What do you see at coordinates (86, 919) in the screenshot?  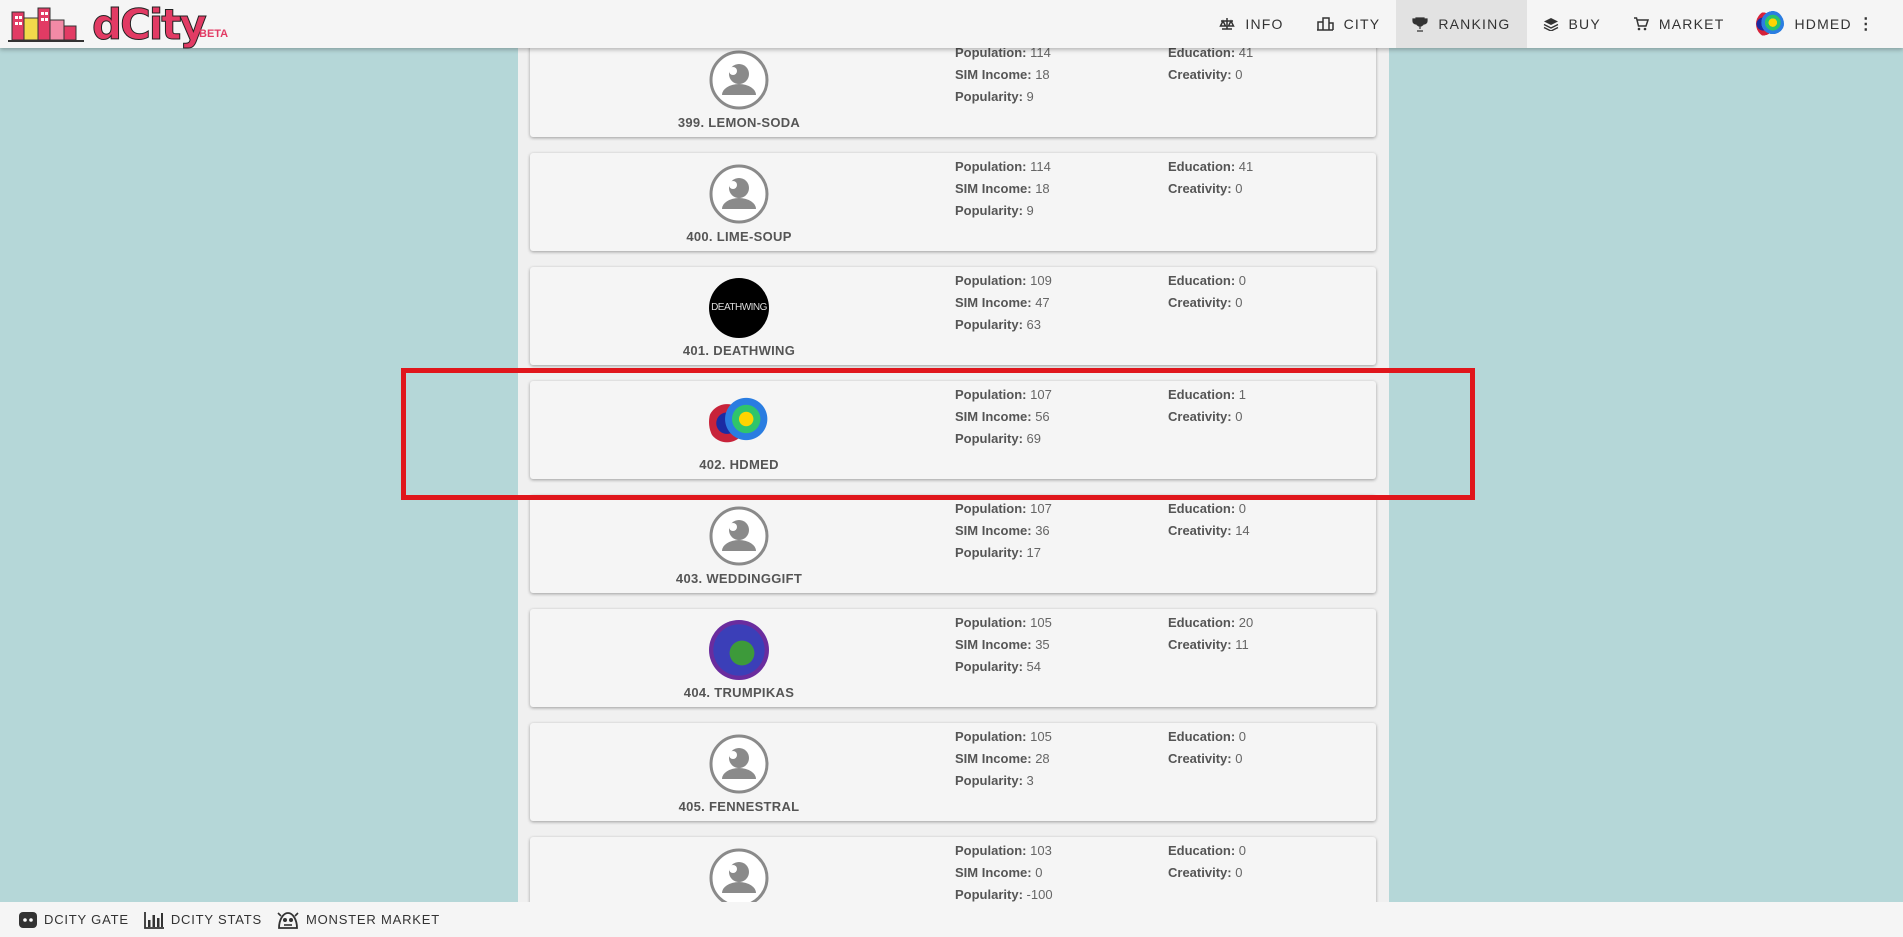 I see `dcity-gate-label: DCITY GATE` at bounding box center [86, 919].